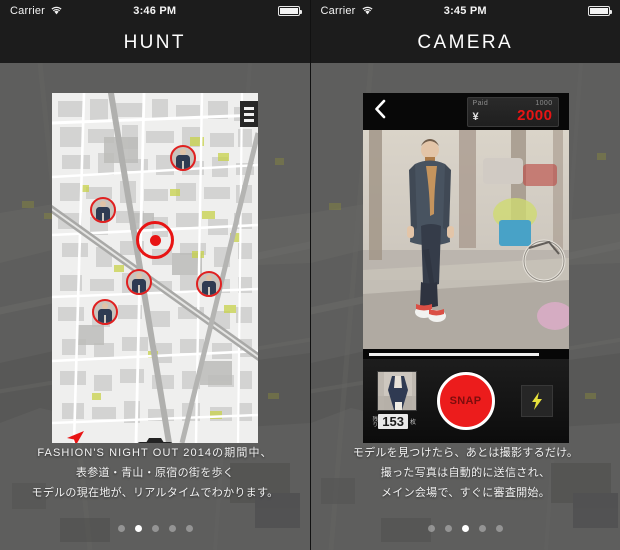 This screenshot has width=620, height=550. What do you see at coordinates (465, 11) in the screenshot?
I see `status-bar: Carrier 3:45 PM` at bounding box center [465, 11].